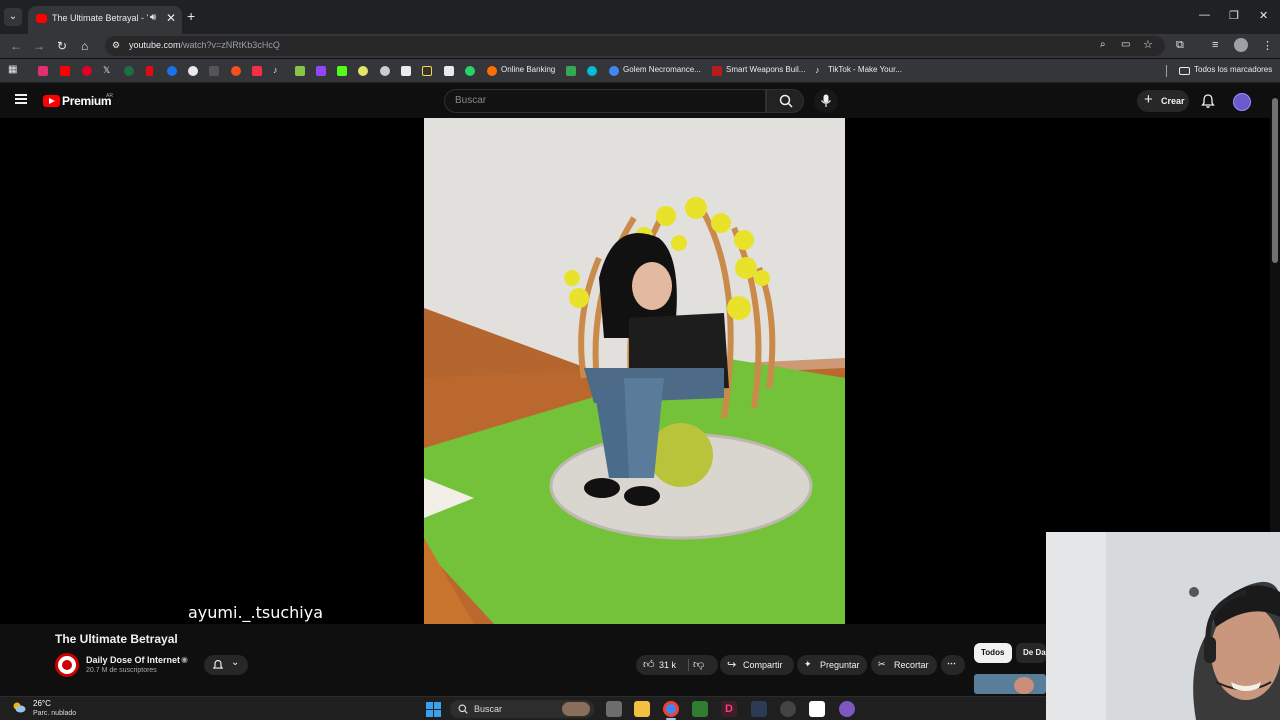  What do you see at coordinates (1184, 71) in the screenshot?
I see `folder-icon` at bounding box center [1184, 71].